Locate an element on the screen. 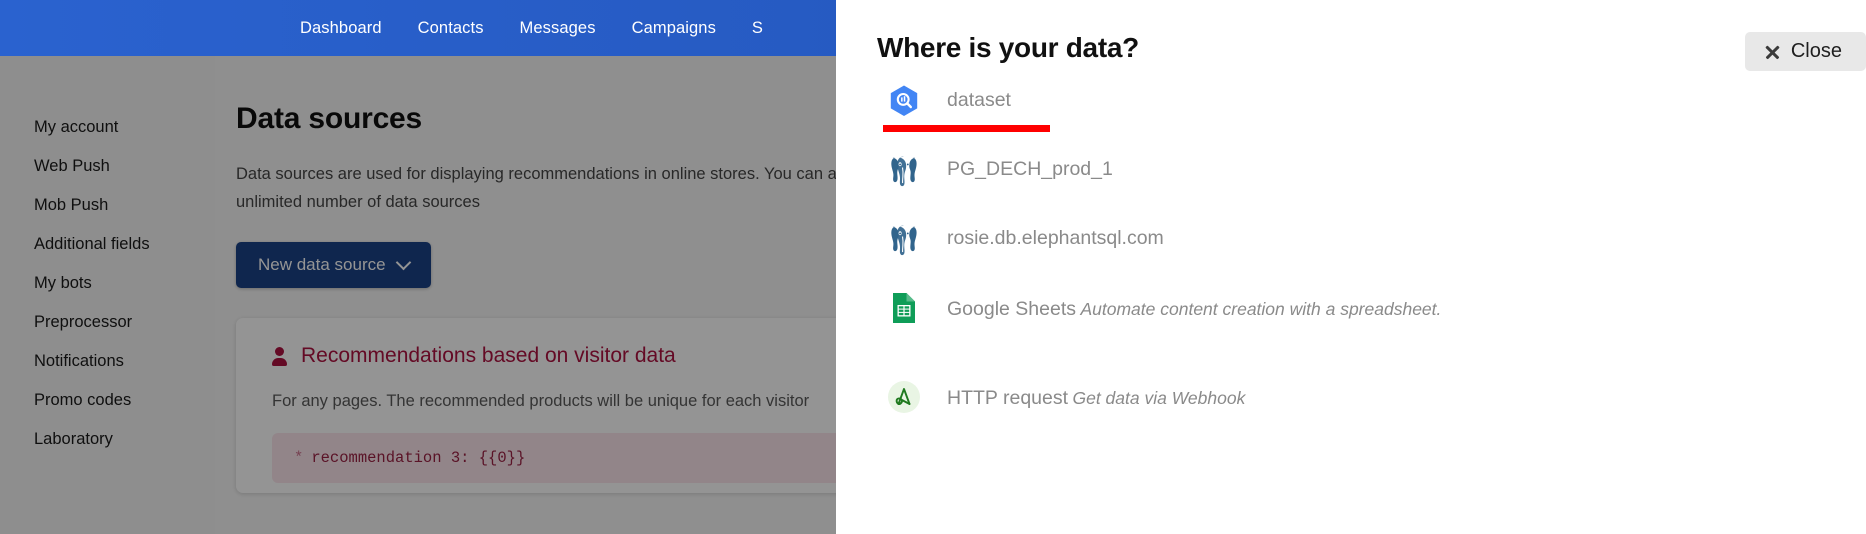 The height and width of the screenshot is (534, 1866). sidebar-item-my-bots: My bots is located at coordinates (107, 283).